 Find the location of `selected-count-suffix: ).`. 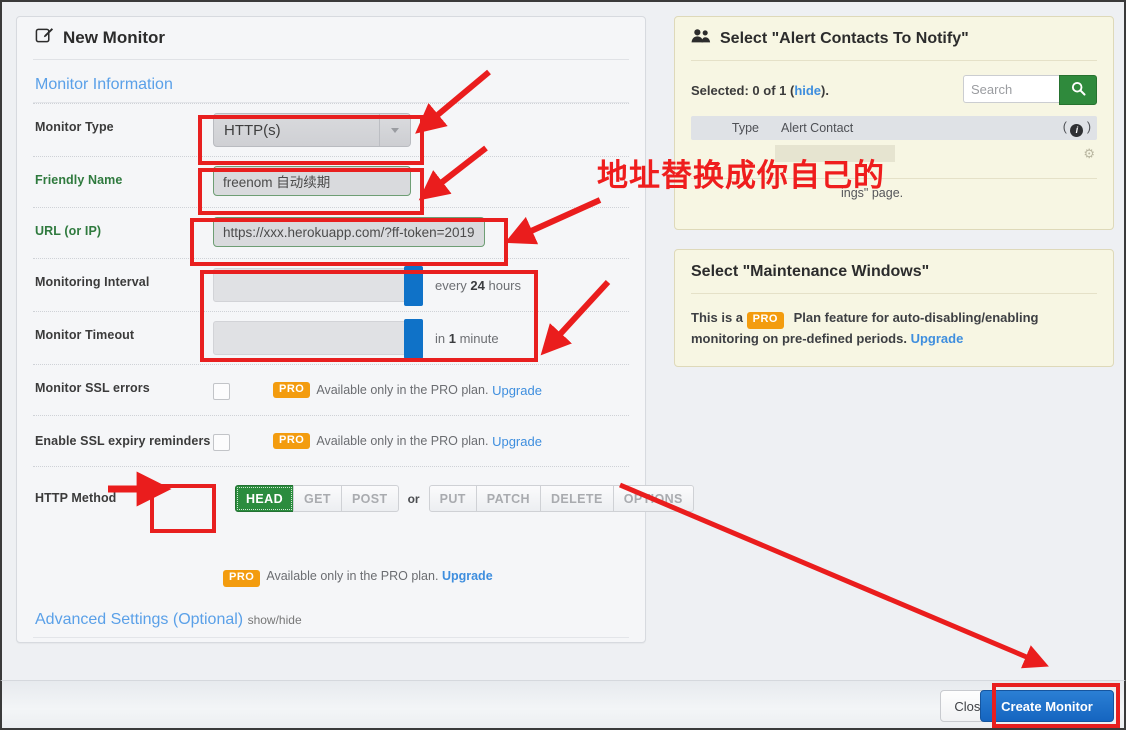

selected-count-suffix: ). is located at coordinates (825, 90).